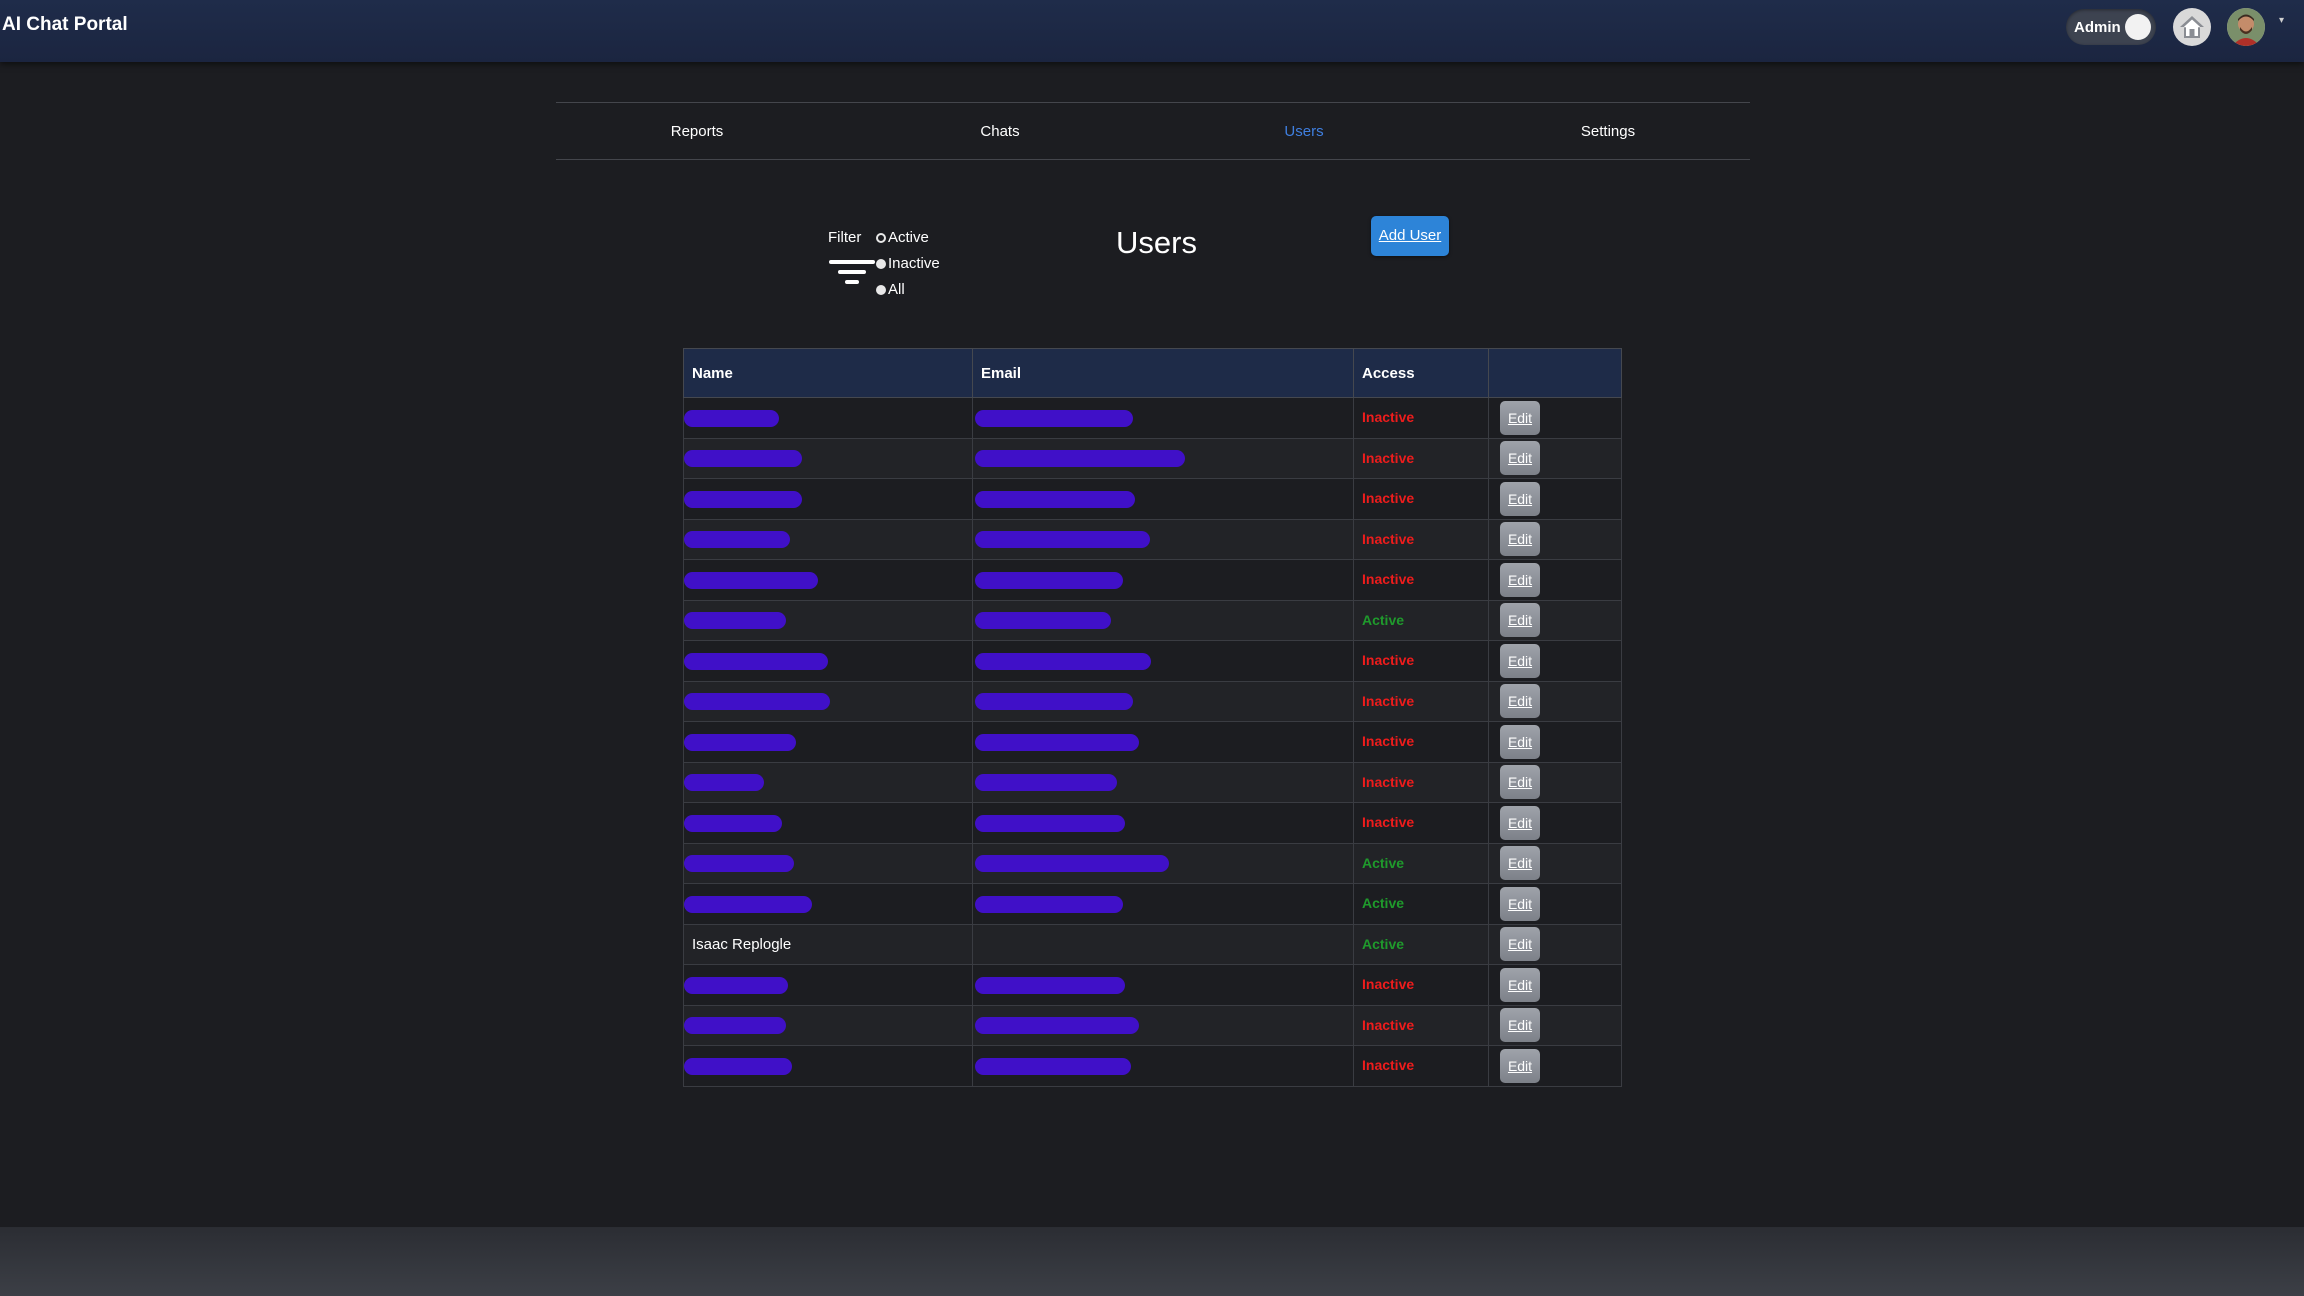 The width and height of the screenshot is (2304, 1296). Describe the element at coordinates (1156, 242) in the screenshot. I see `page-title: Users` at that location.